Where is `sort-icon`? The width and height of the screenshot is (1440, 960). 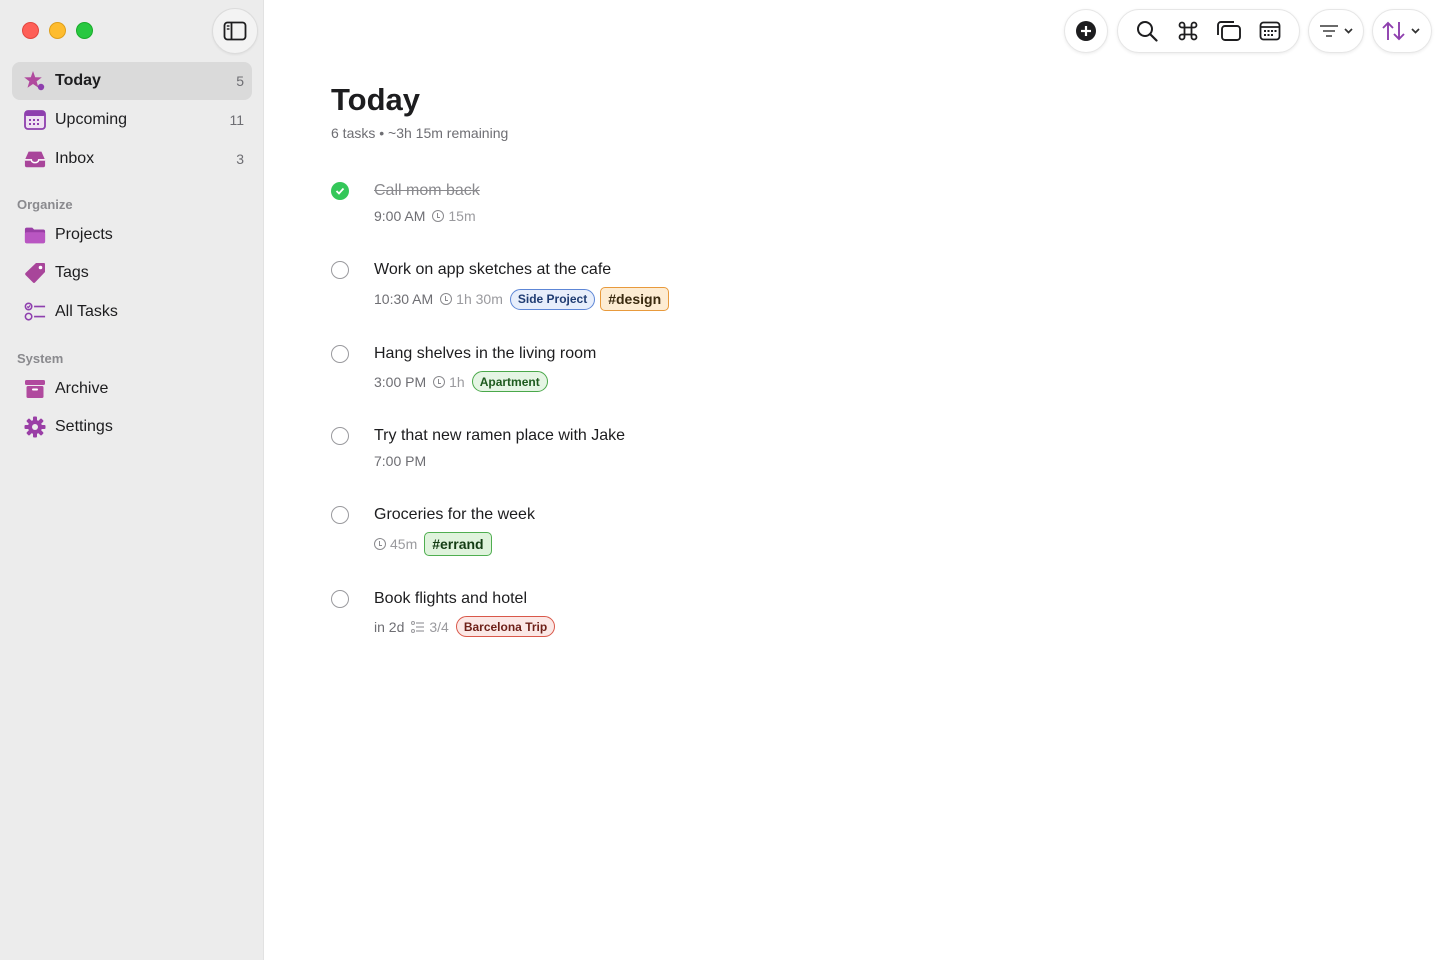
sort-icon is located at coordinates (1401, 31).